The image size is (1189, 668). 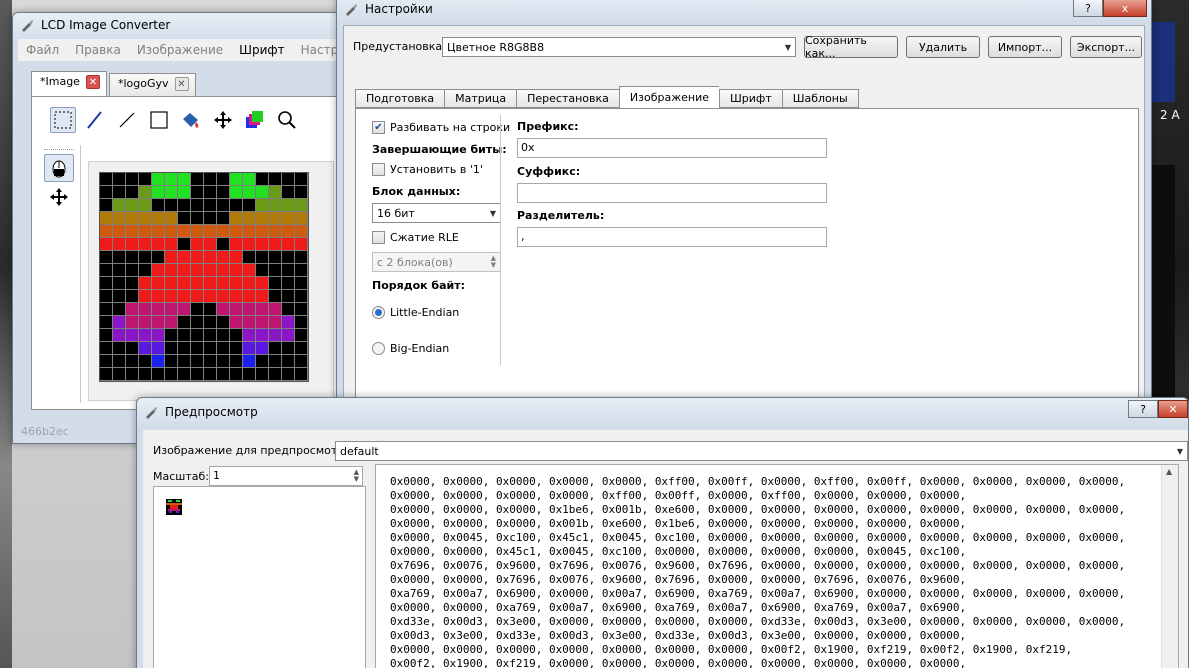 What do you see at coordinates (1143, 409) in the screenshot?
I see `help-button: ?` at bounding box center [1143, 409].